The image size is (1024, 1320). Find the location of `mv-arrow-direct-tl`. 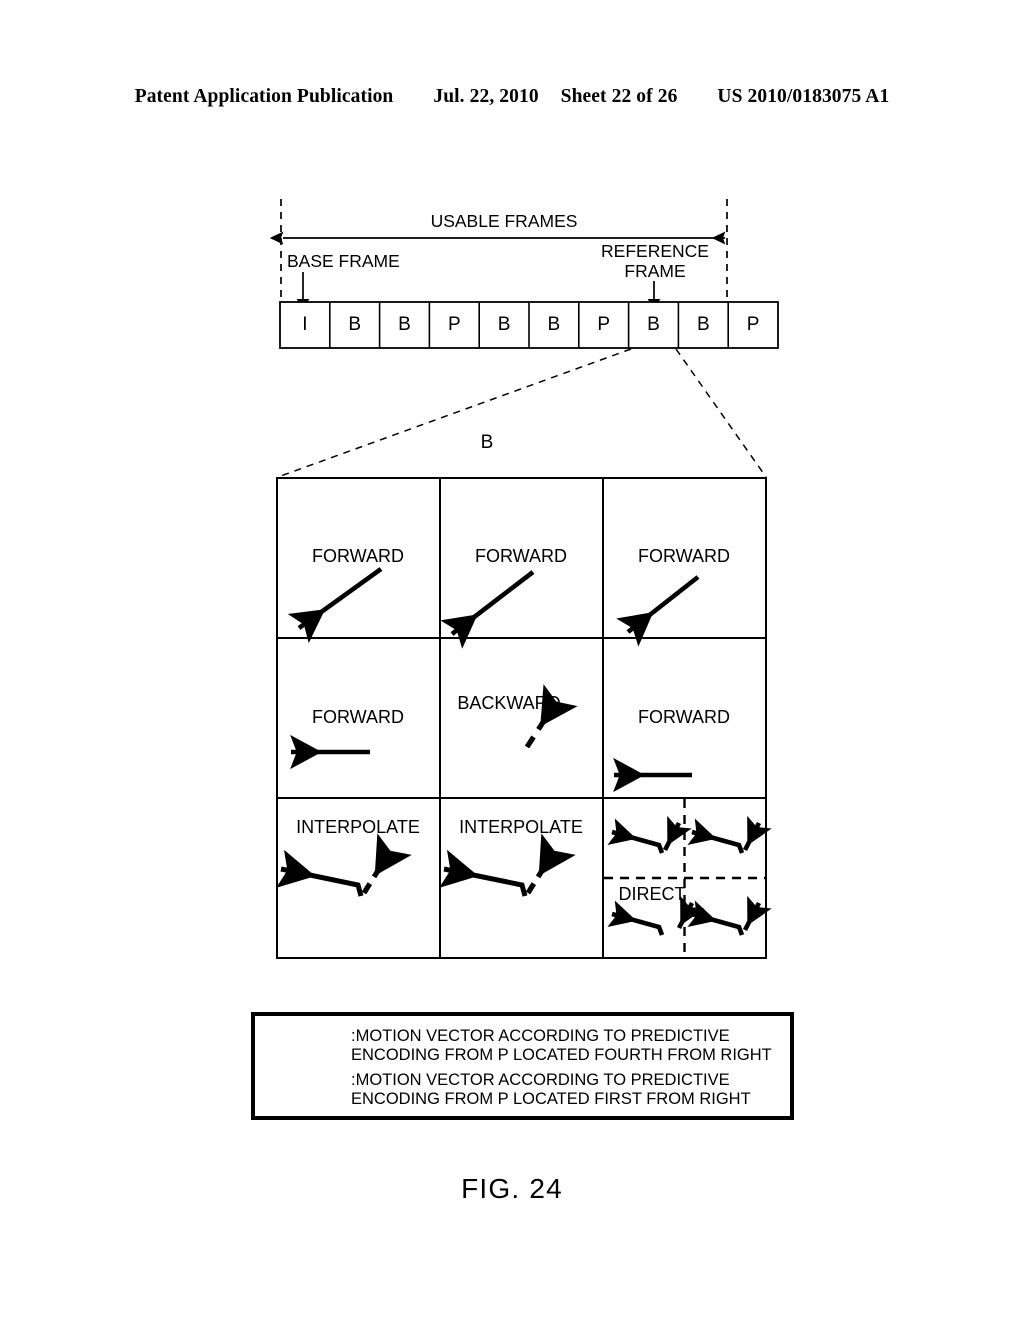

mv-arrow-direct-tl is located at coordinates (649, 834).